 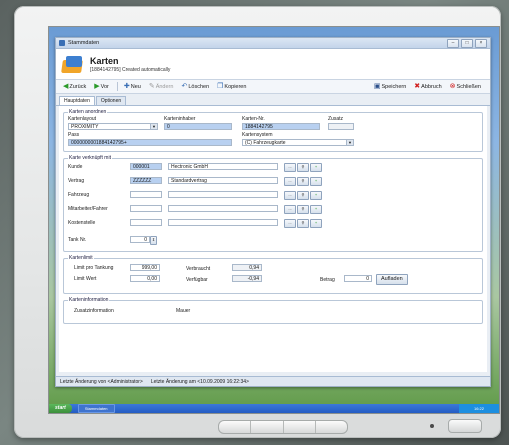 I want to click on cardno-label: Karten-Nr., so click(x=253, y=119).